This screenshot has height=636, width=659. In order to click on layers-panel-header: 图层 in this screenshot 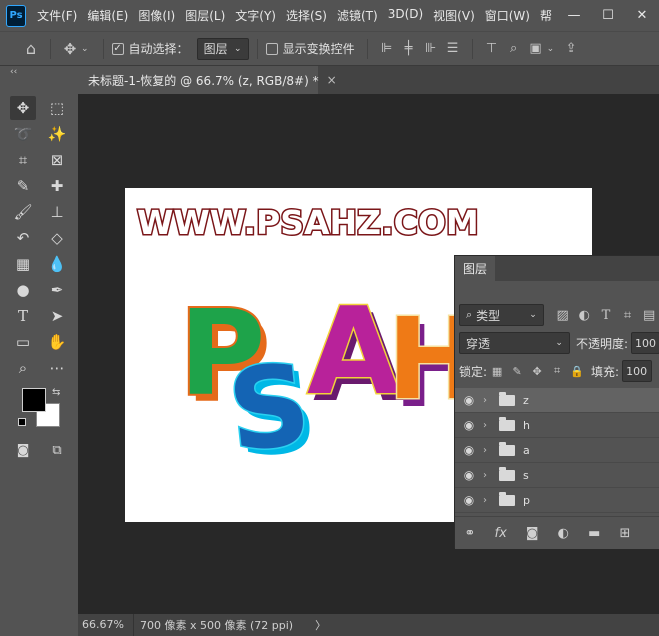, I will do `click(557, 268)`.